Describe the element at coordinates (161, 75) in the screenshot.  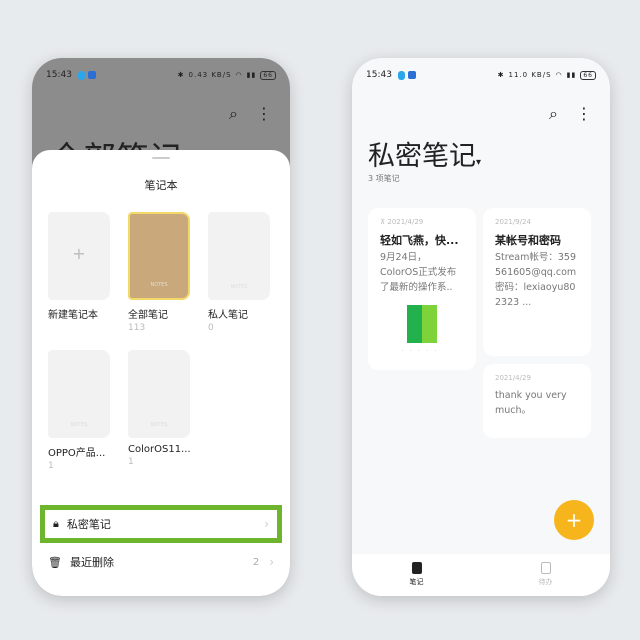
I see `status-bar: 15:43 ✱ 0.43 KB/S ◠ ▮▮ 66` at that location.